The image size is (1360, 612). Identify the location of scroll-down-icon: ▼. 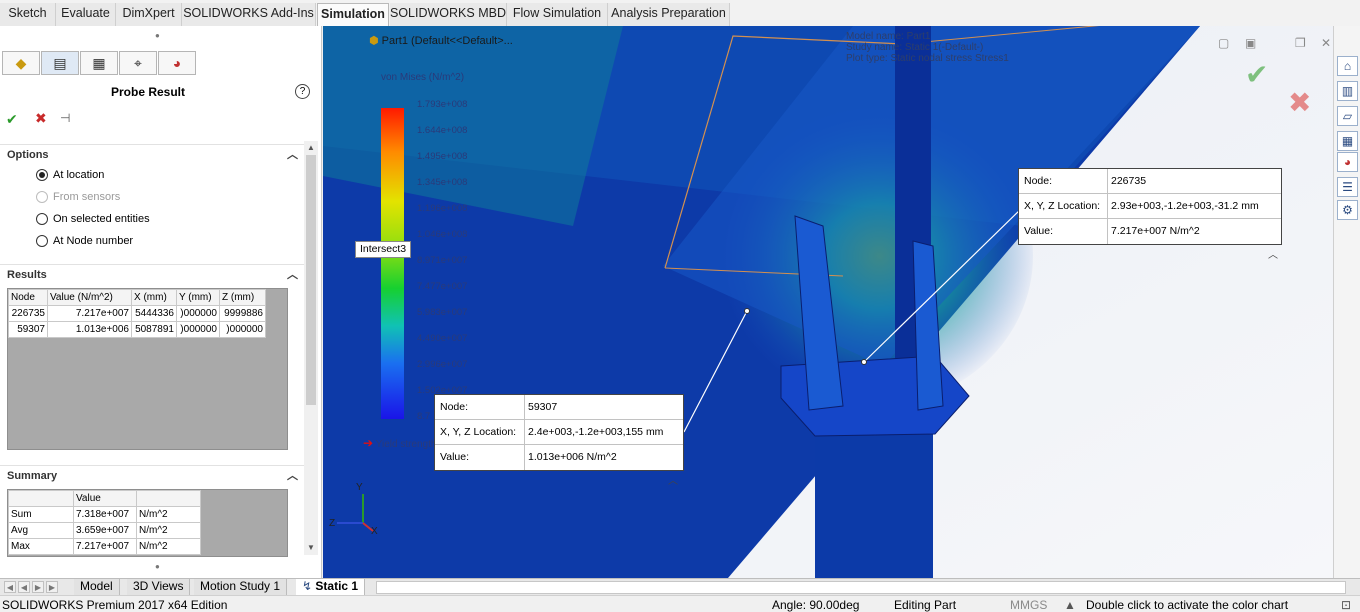
(311, 547).